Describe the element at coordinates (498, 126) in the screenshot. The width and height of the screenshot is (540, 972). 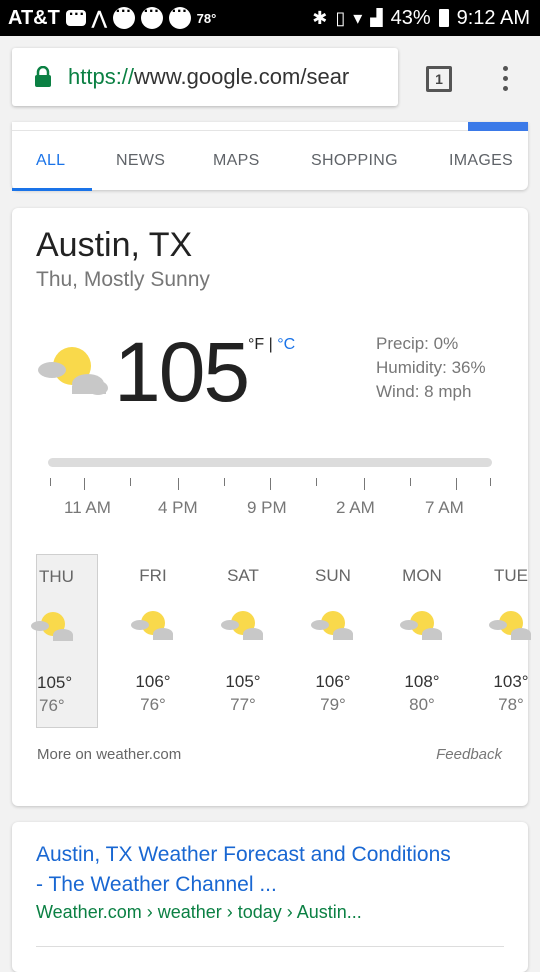
I see `search-button-edge` at that location.